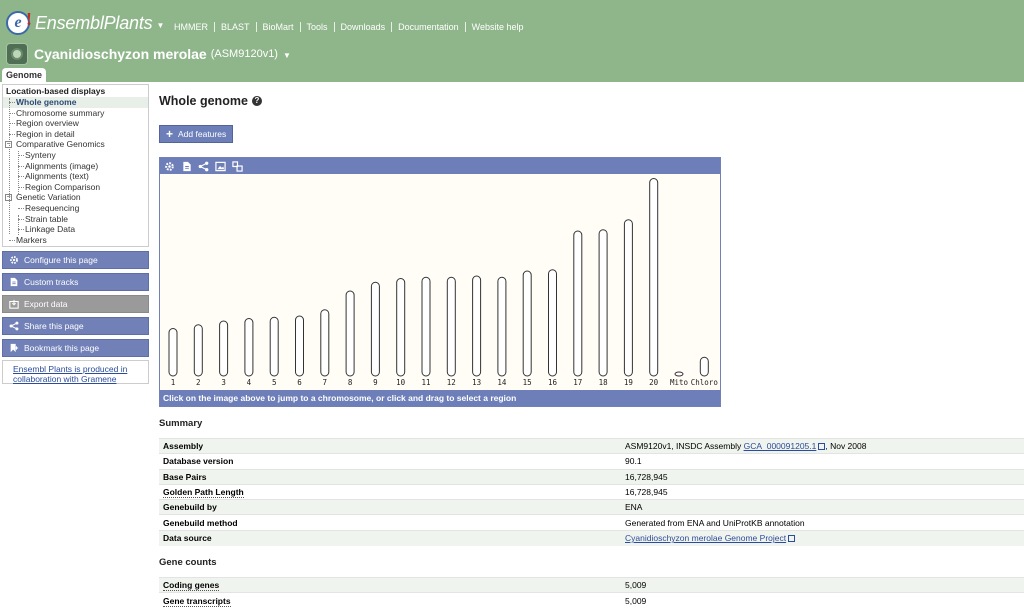 The width and height of the screenshot is (1024, 612). Describe the element at coordinates (185, 476) in the screenshot. I see `row-key-text: Base Pairs` at that location.